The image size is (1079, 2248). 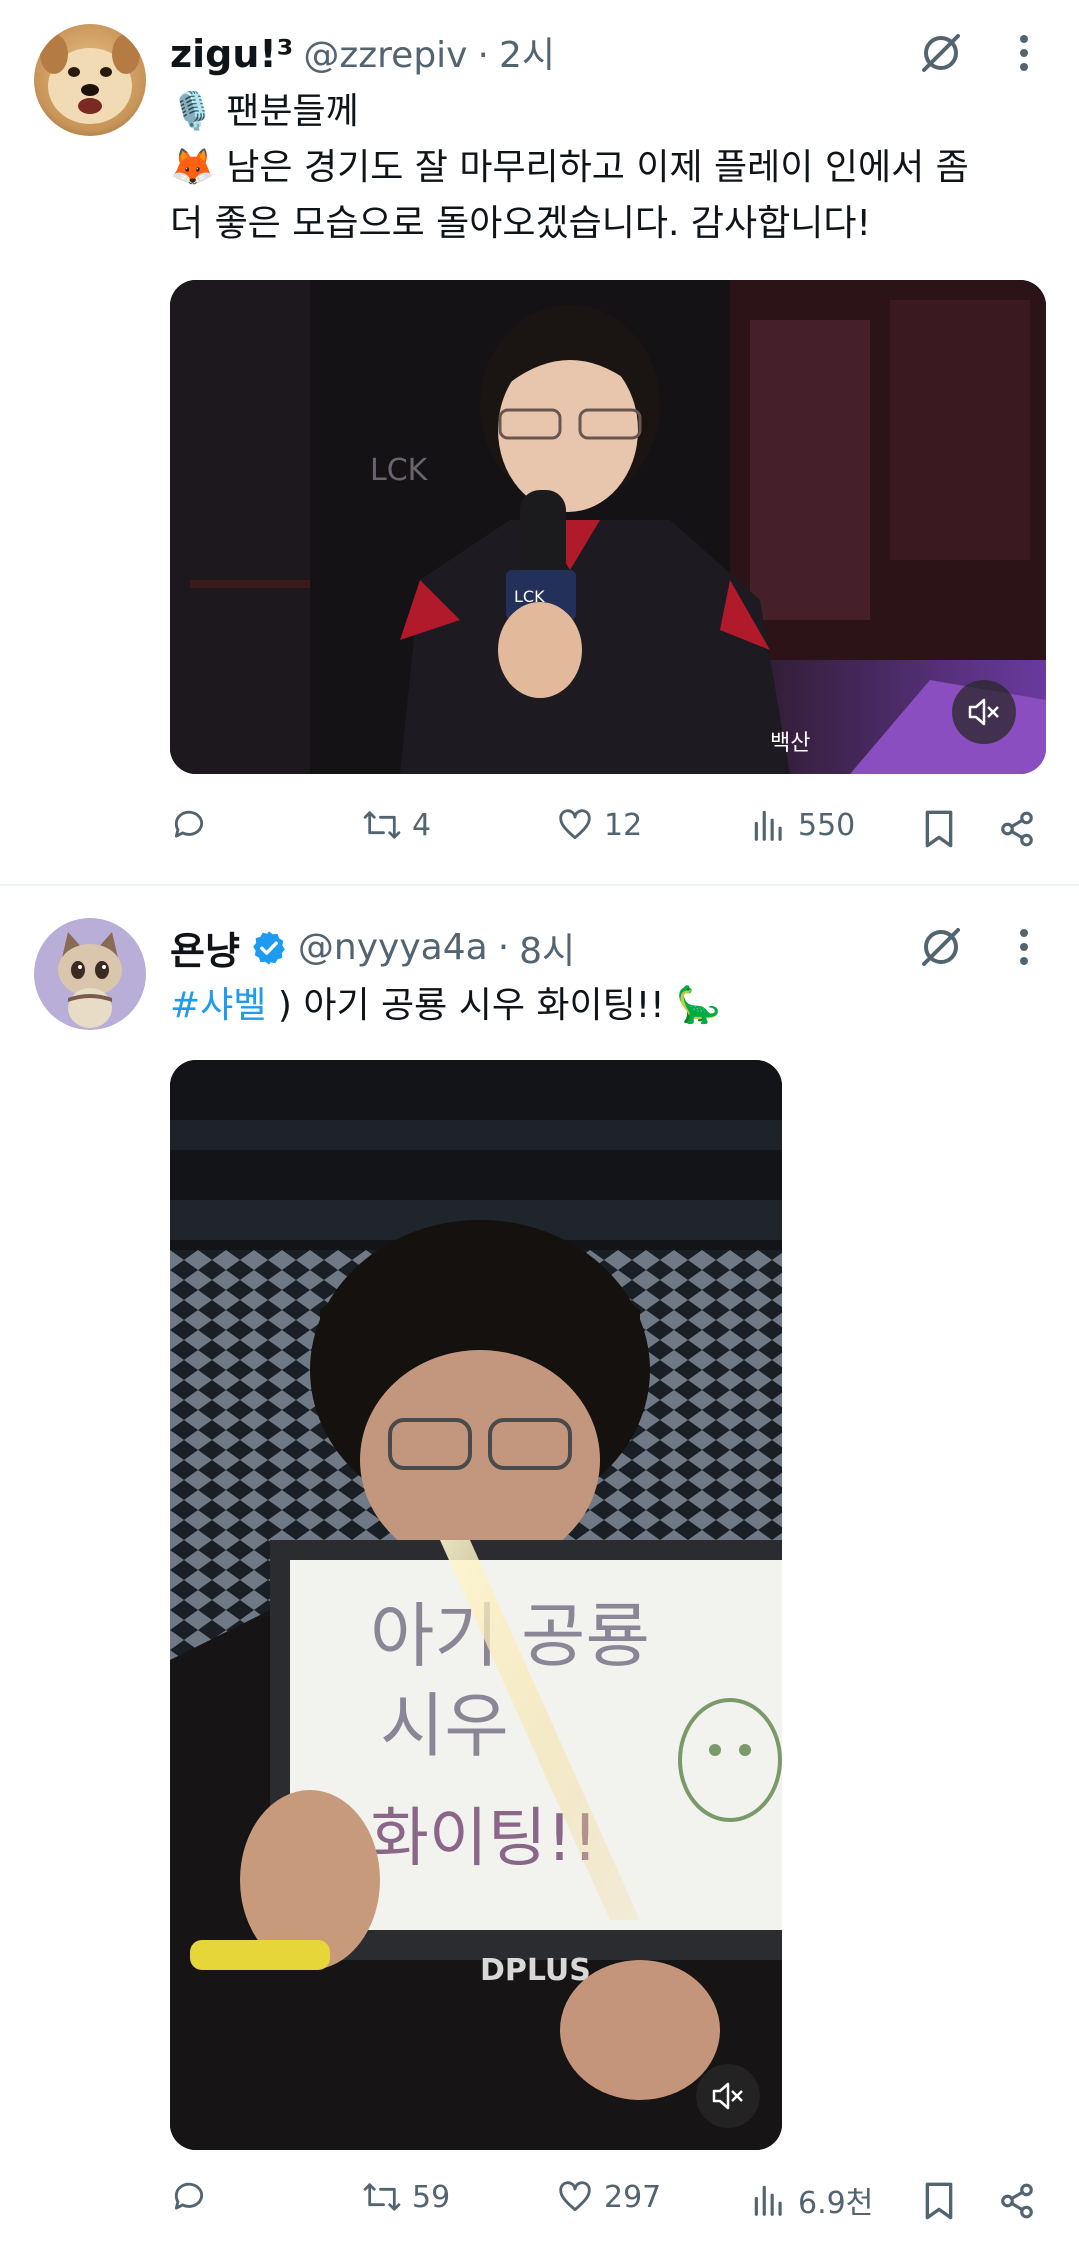 I want to click on like-button: 297, so click(x=608, y=2197).